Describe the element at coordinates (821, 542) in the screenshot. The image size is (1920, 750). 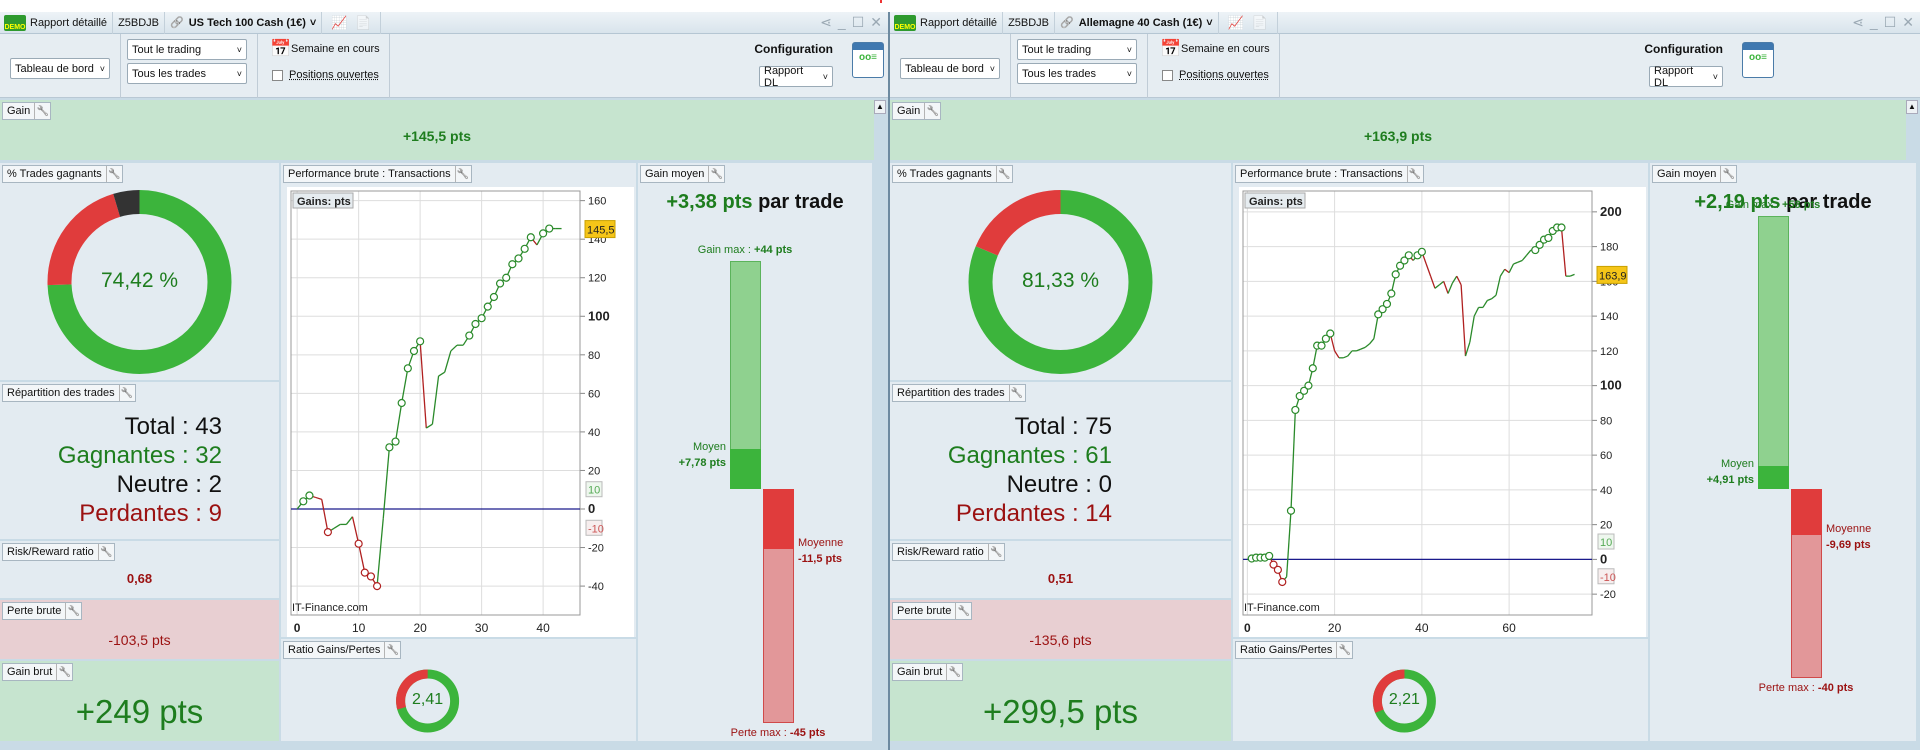
I see `avg-loss-caption: Moyenne` at that location.